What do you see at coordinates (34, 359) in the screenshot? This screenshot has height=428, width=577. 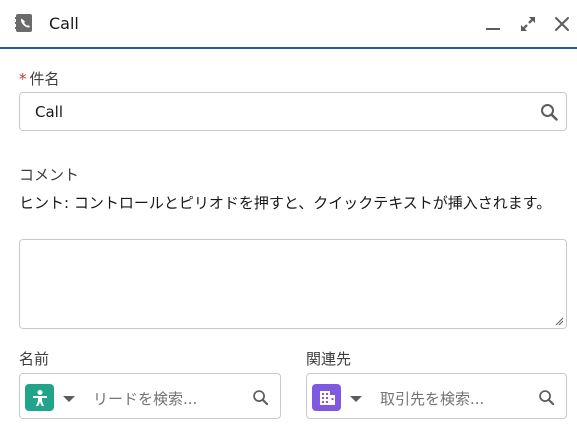 I see `name-label: 名前` at bounding box center [34, 359].